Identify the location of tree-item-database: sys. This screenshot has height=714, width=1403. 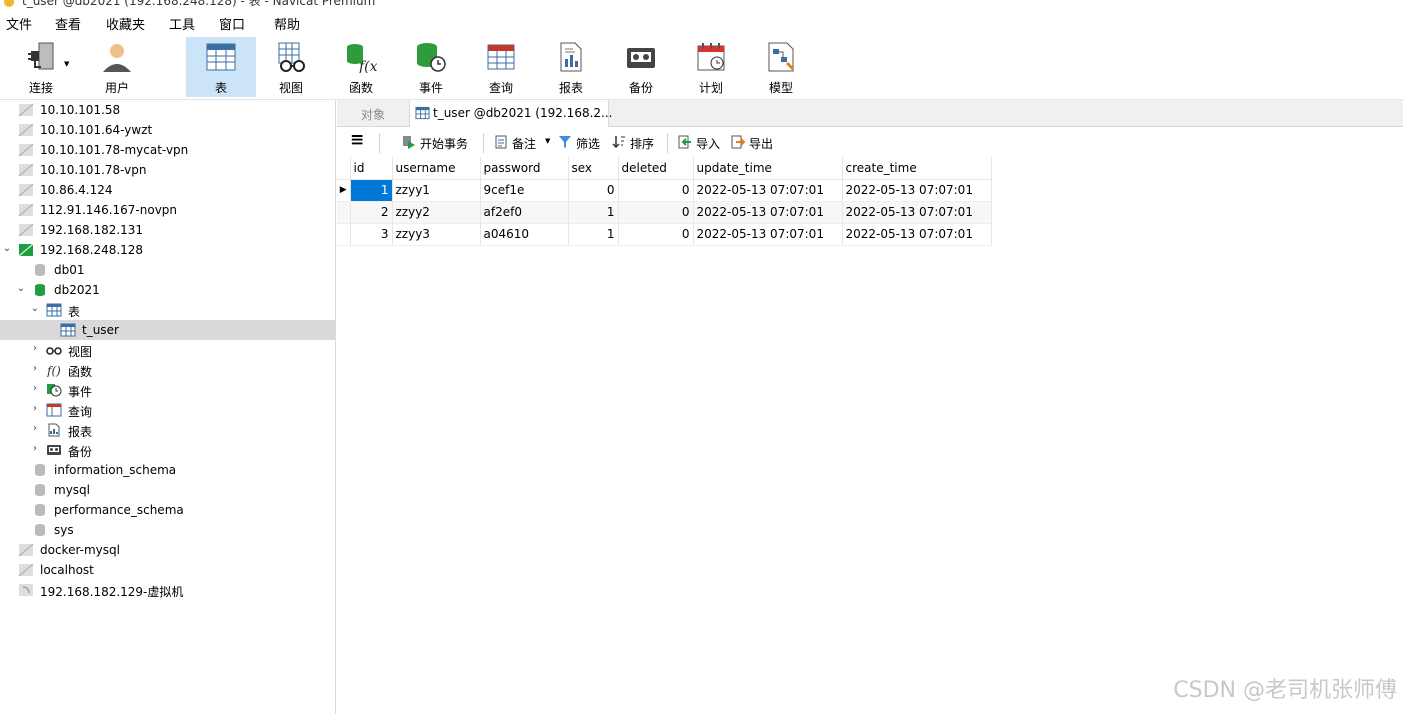
(167, 530).